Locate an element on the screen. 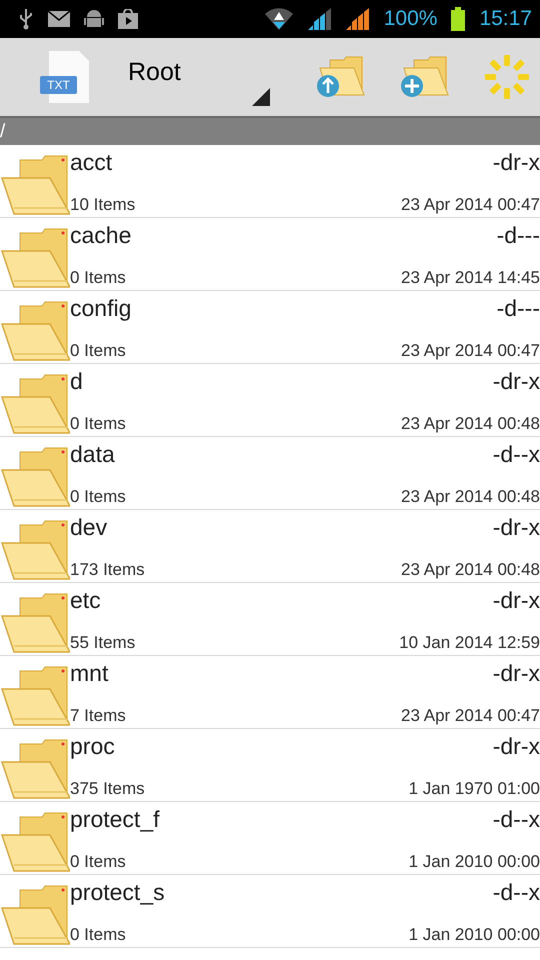 Image resolution: width=540 pixels, height=960 pixels. wifi-icon is located at coordinates (279, 19).